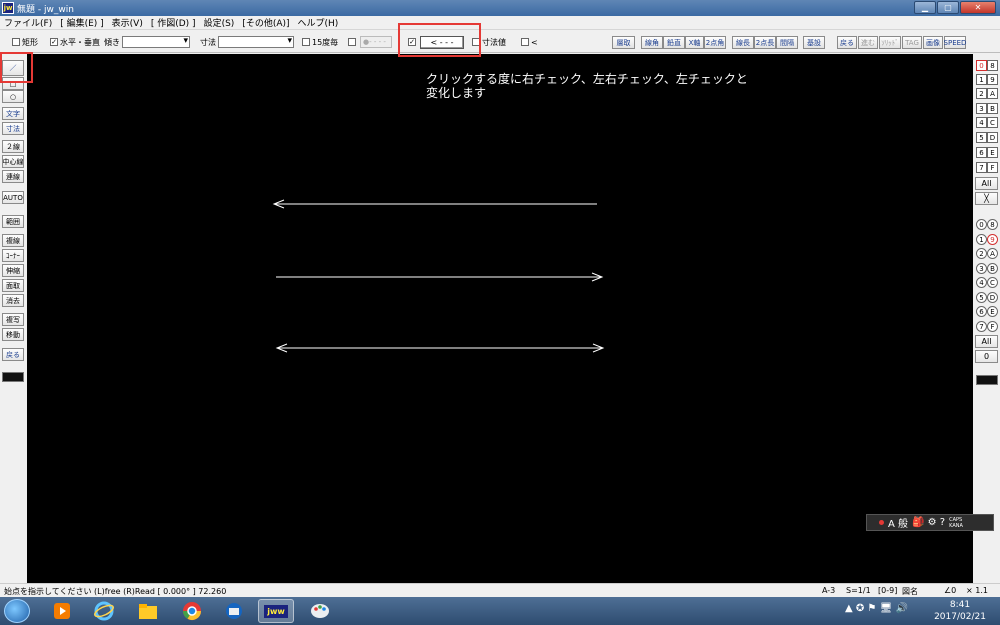 The image size is (1000, 625). Describe the element at coordinates (306, 42) in the screenshot. I see `deg15-checkbox` at that location.